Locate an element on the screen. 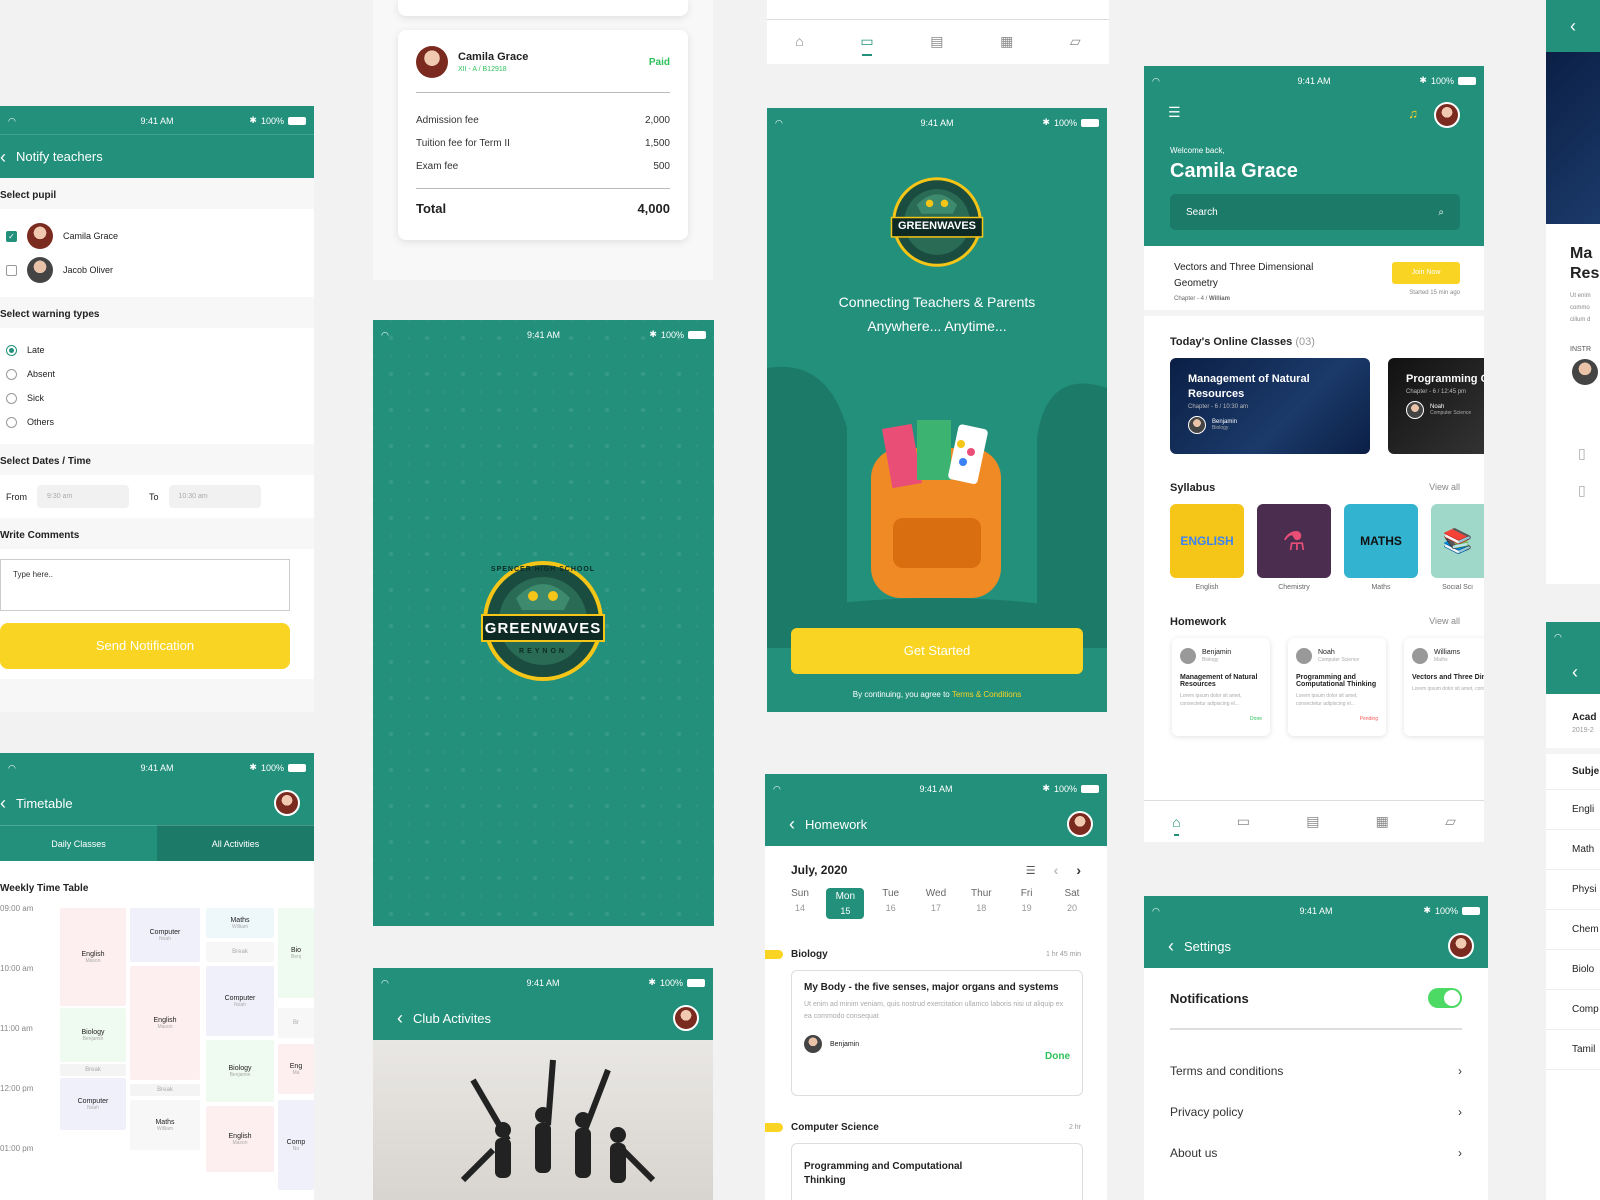 This screenshot has width=1600, height=1200. subject-row: Biolo is located at coordinates (1573, 970).